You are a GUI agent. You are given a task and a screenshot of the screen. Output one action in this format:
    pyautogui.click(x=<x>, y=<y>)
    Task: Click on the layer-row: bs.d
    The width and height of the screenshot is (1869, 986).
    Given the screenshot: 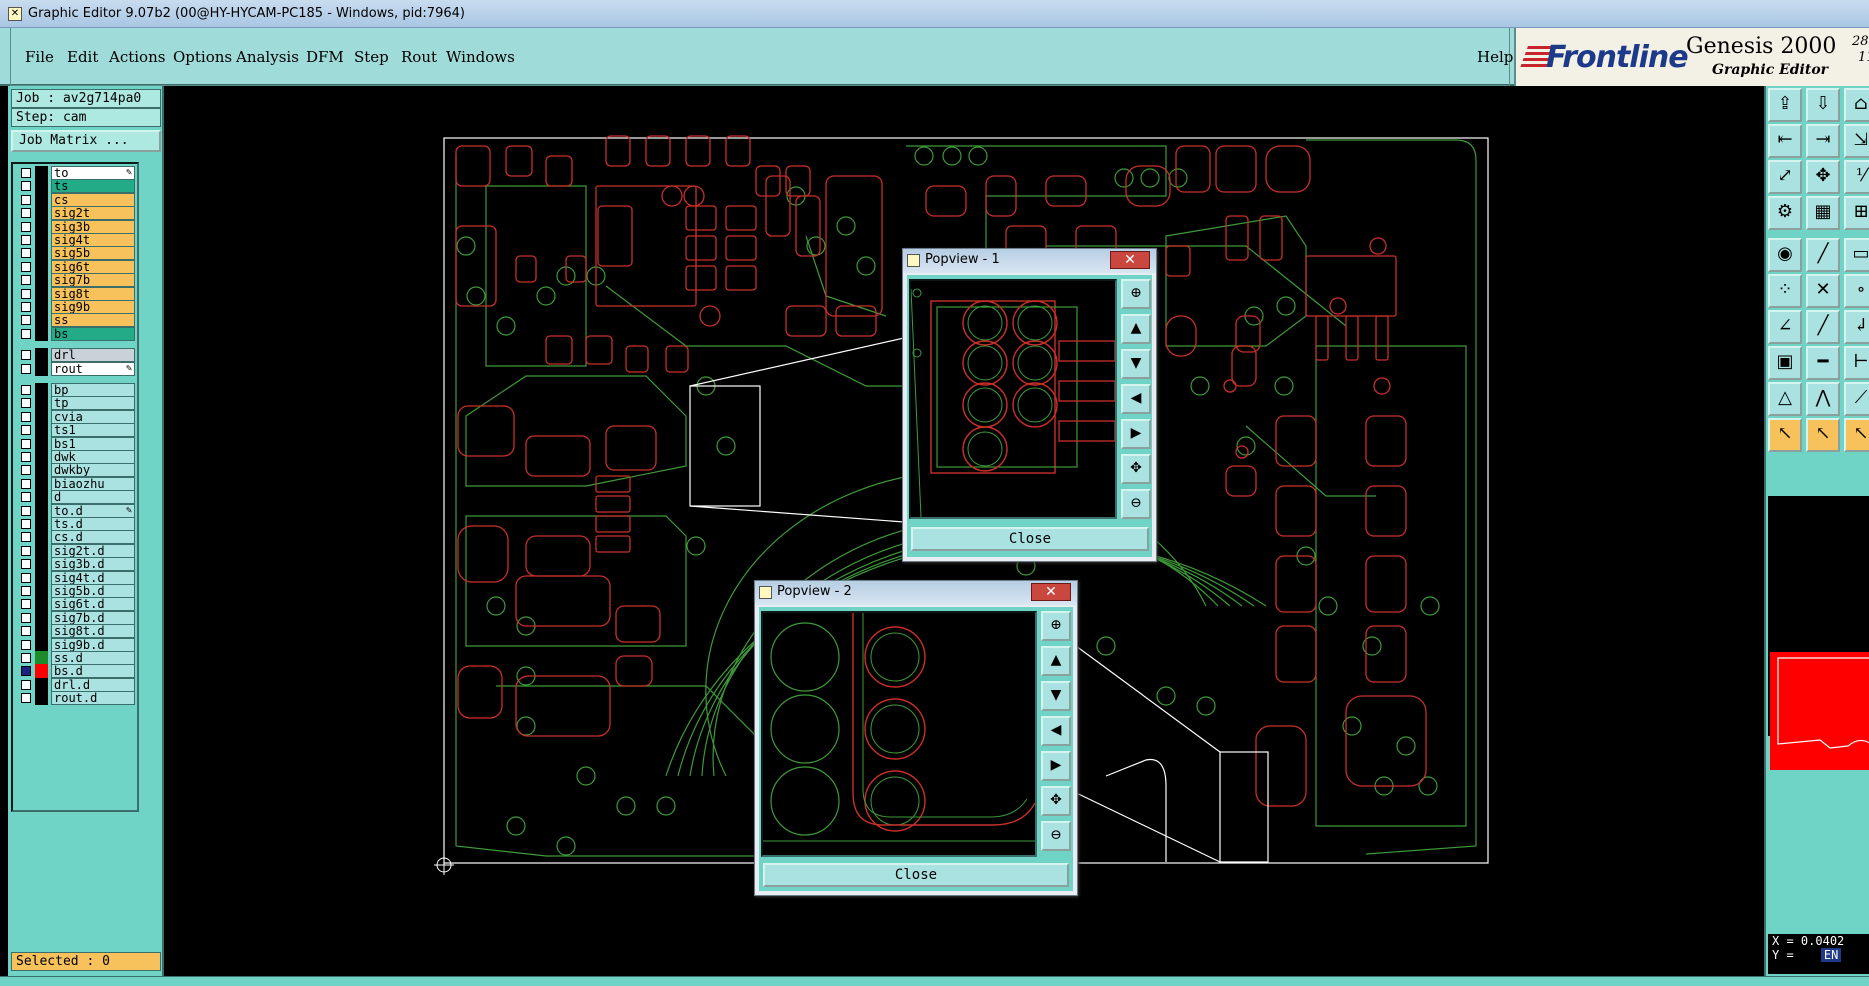 What is the action you would take?
    pyautogui.click(x=76, y=671)
    